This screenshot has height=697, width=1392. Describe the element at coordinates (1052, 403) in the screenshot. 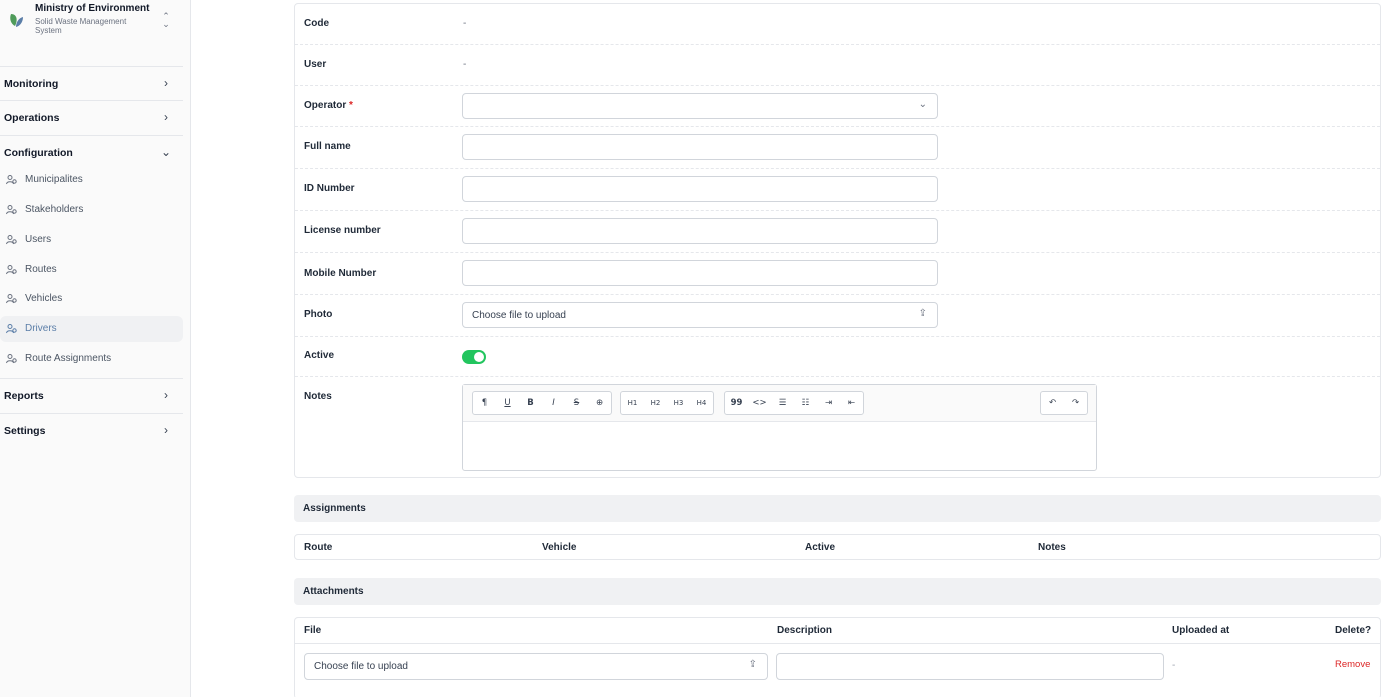

I see `undo-icon: ↶` at that location.